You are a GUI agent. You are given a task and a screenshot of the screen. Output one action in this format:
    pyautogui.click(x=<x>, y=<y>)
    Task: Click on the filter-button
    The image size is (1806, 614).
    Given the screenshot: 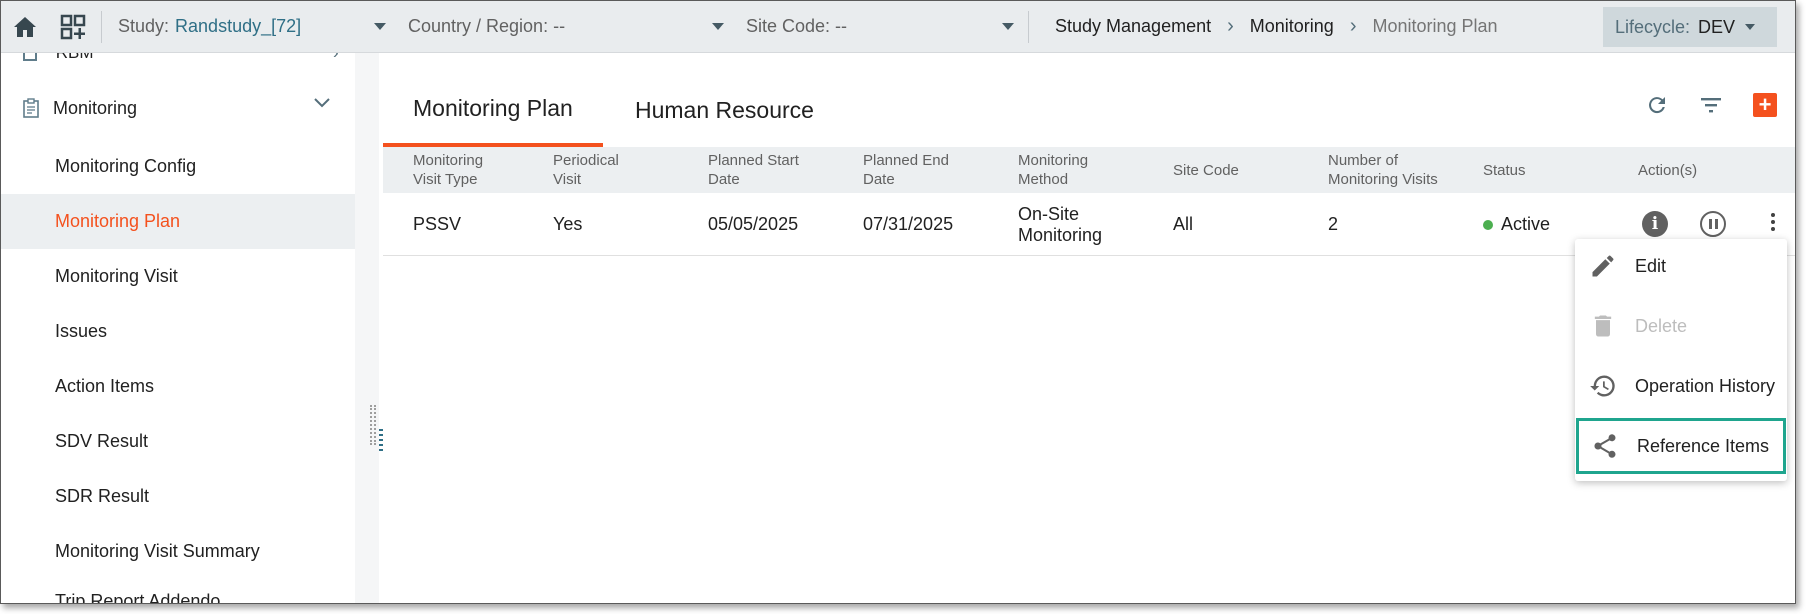 What is the action you would take?
    pyautogui.click(x=1711, y=105)
    